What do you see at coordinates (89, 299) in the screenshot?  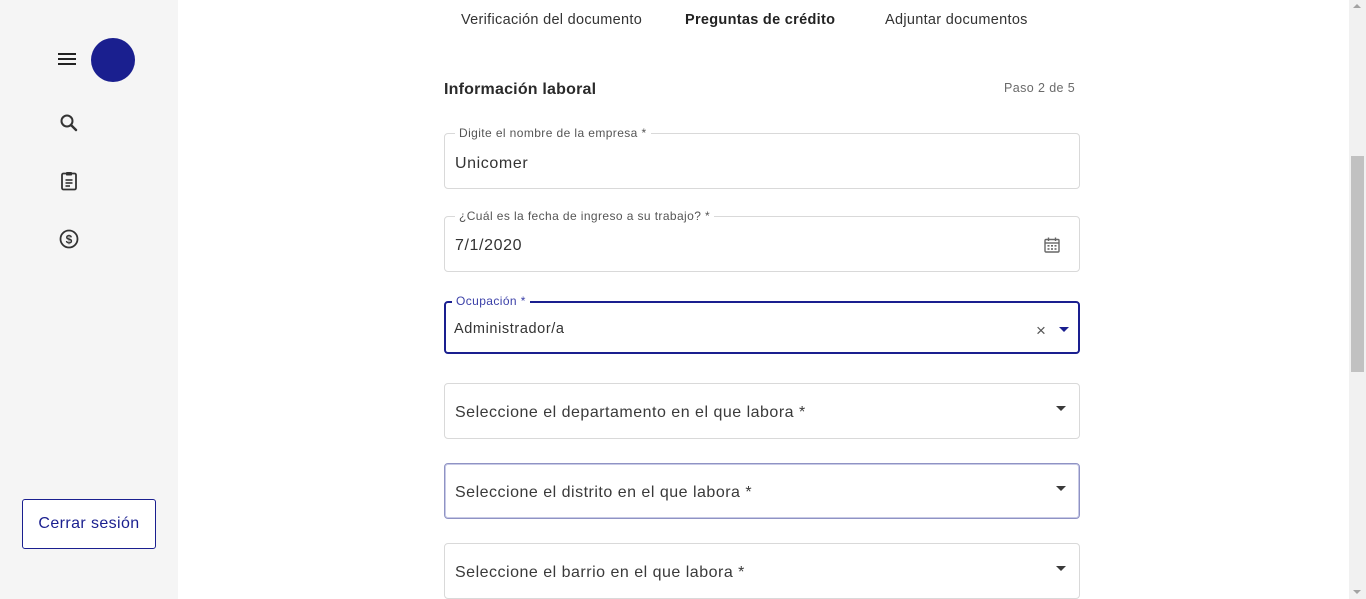 I see `sidebar: $ Cerrar sesión` at bounding box center [89, 299].